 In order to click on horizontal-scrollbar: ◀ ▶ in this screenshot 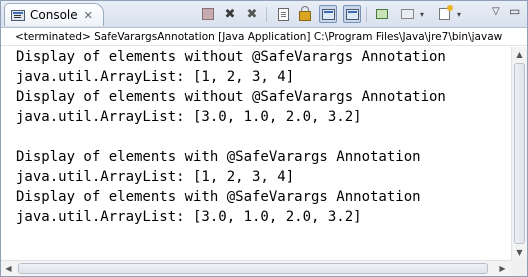, I will do `click(256, 268)`.